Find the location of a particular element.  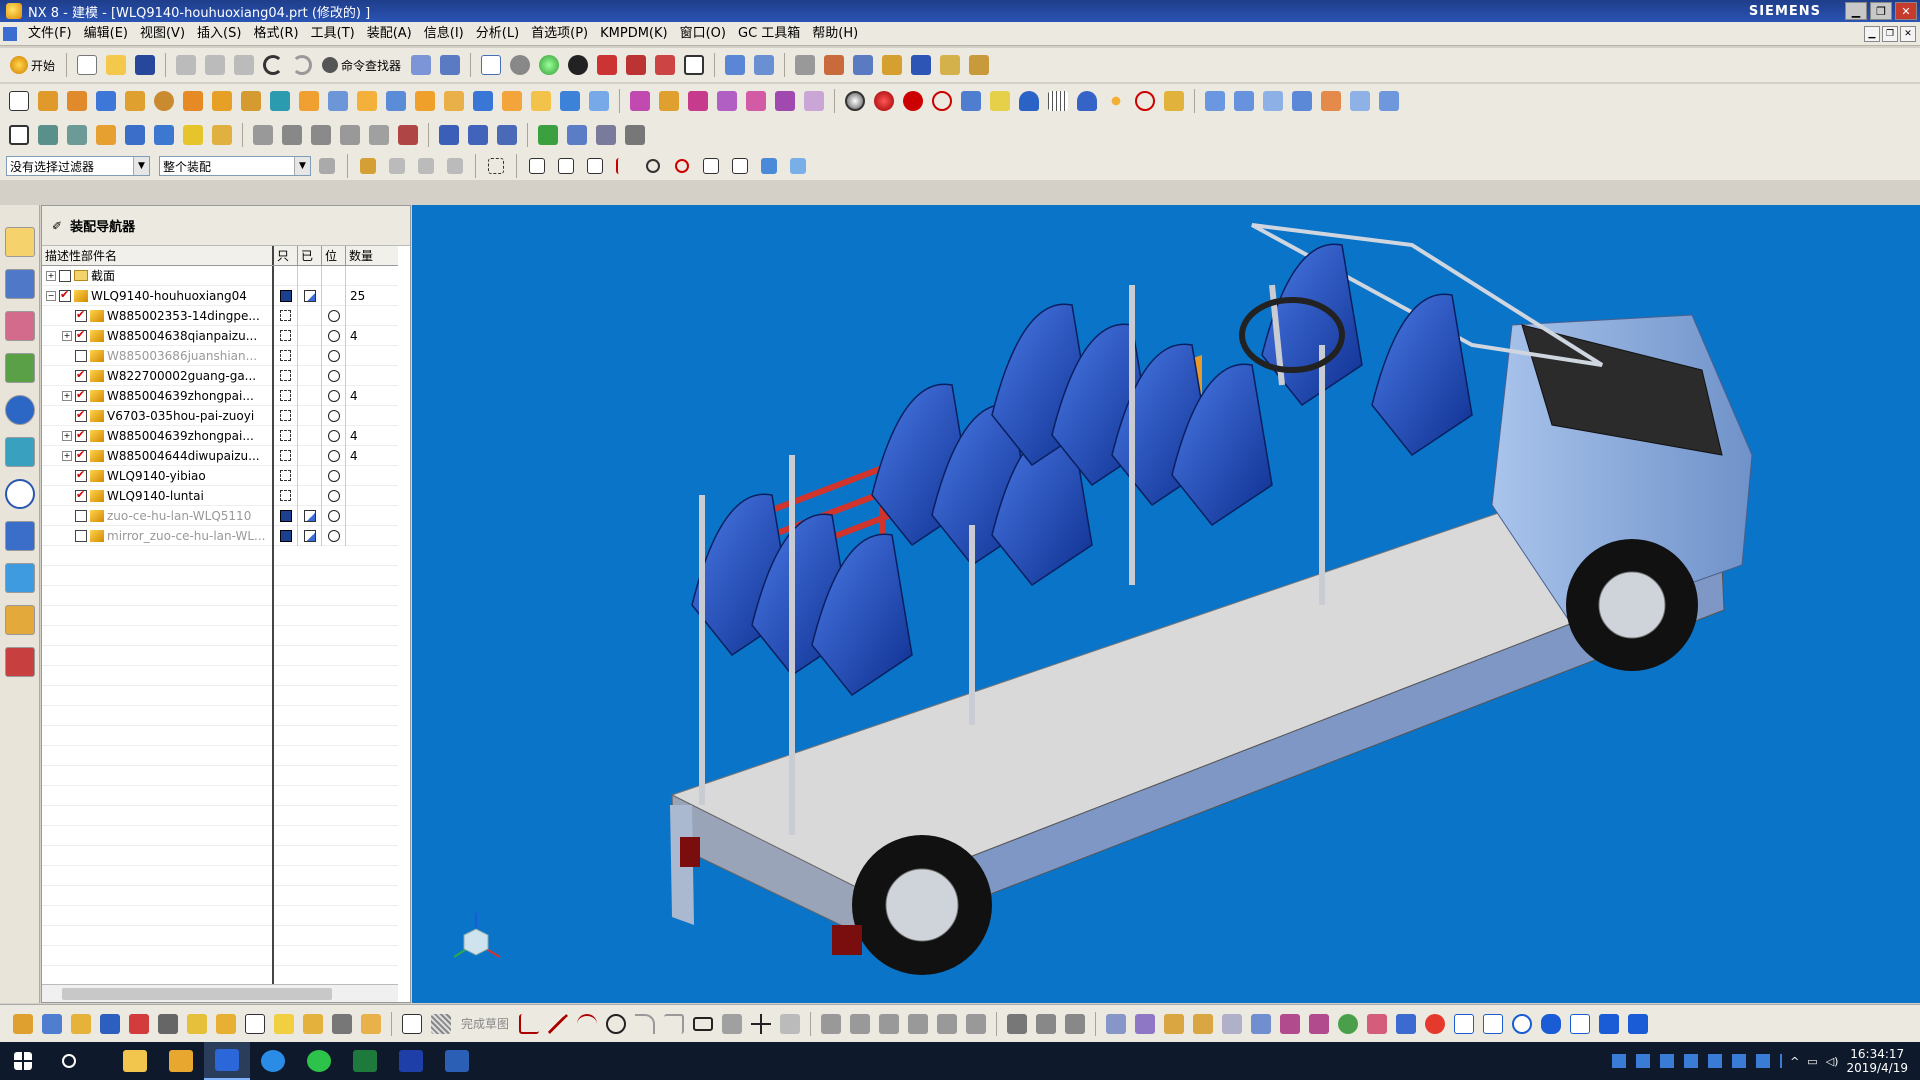

mdi-minimize-button: ▁ is located at coordinates (1872, 33).